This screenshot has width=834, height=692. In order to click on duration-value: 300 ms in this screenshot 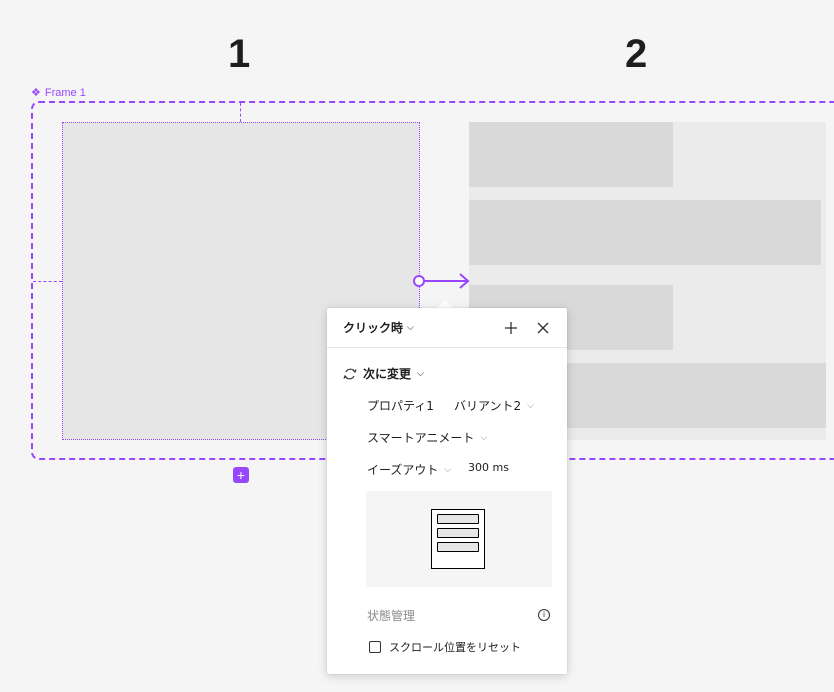, I will do `click(488, 467)`.